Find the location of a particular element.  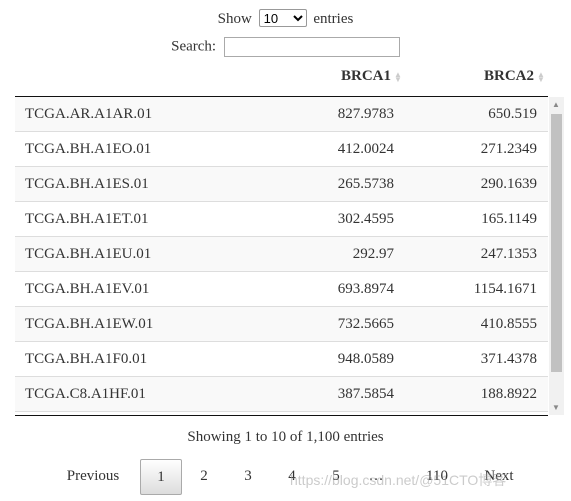

entries-label: entries is located at coordinates (333, 19).